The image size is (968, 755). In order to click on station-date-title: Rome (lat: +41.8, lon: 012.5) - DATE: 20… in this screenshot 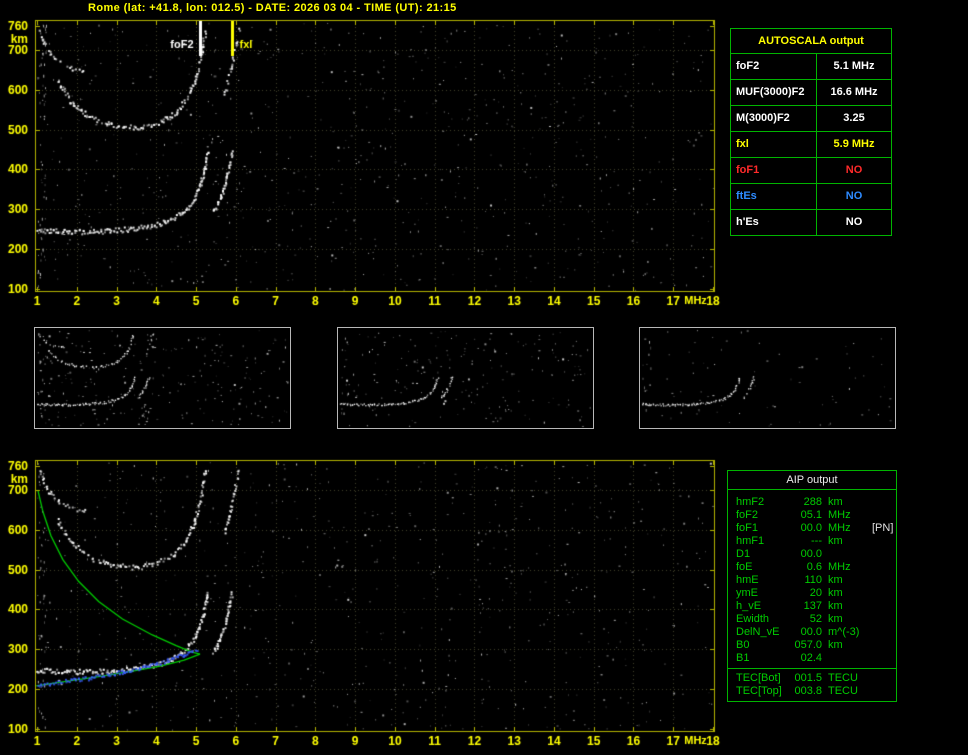, I will do `click(272, 8)`.